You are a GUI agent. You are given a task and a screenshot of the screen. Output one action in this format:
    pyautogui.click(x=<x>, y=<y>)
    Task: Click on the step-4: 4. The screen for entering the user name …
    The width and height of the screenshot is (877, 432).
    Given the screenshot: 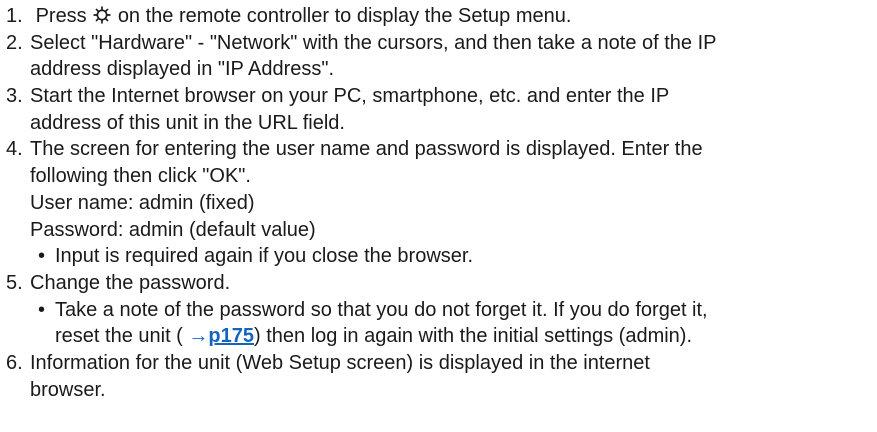 What is the action you would take?
    pyautogui.click(x=438, y=149)
    